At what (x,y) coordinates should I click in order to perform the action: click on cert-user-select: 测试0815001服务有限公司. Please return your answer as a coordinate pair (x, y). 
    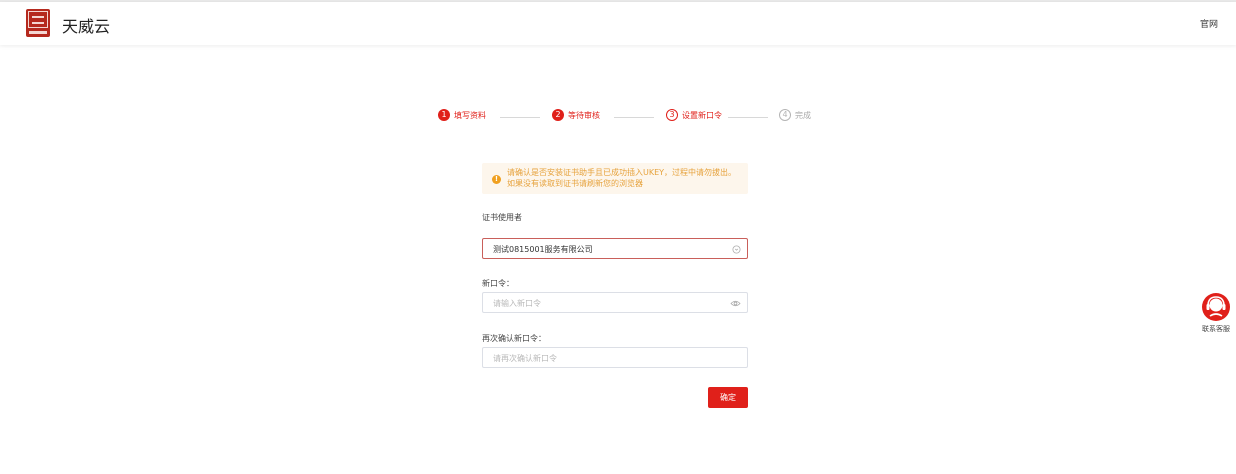
    Looking at the image, I should click on (615, 248).